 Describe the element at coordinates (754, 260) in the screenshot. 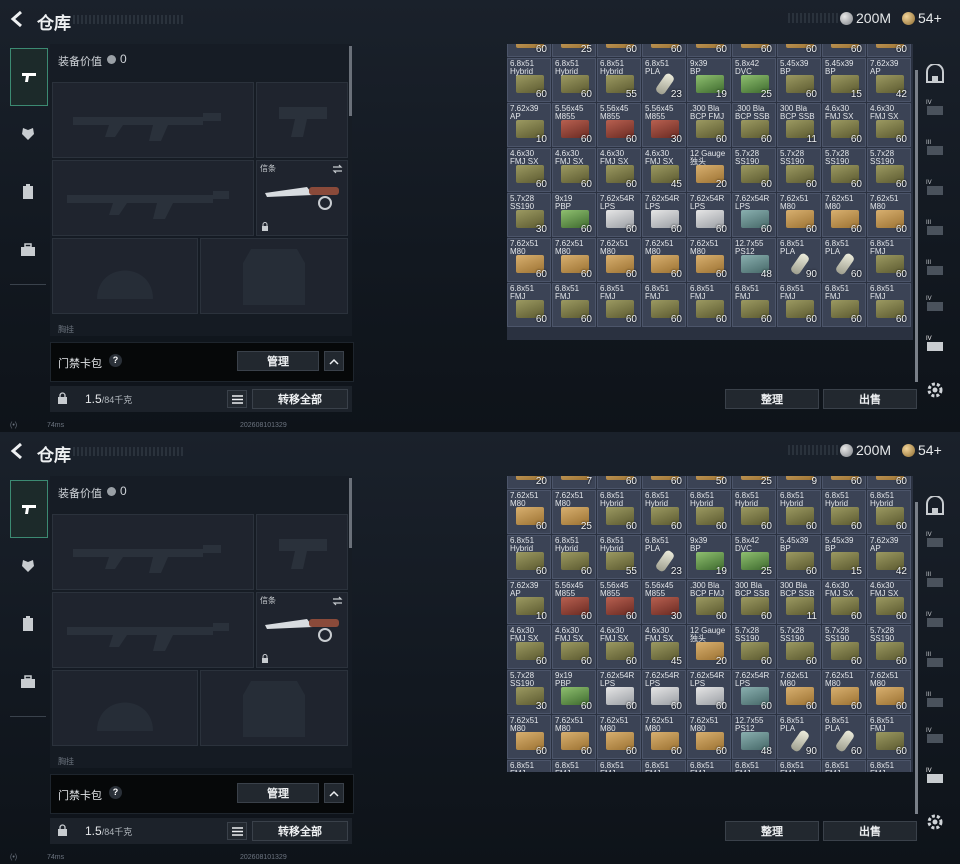

I see `inventory-item: 12.7x55 PS12 48` at that location.